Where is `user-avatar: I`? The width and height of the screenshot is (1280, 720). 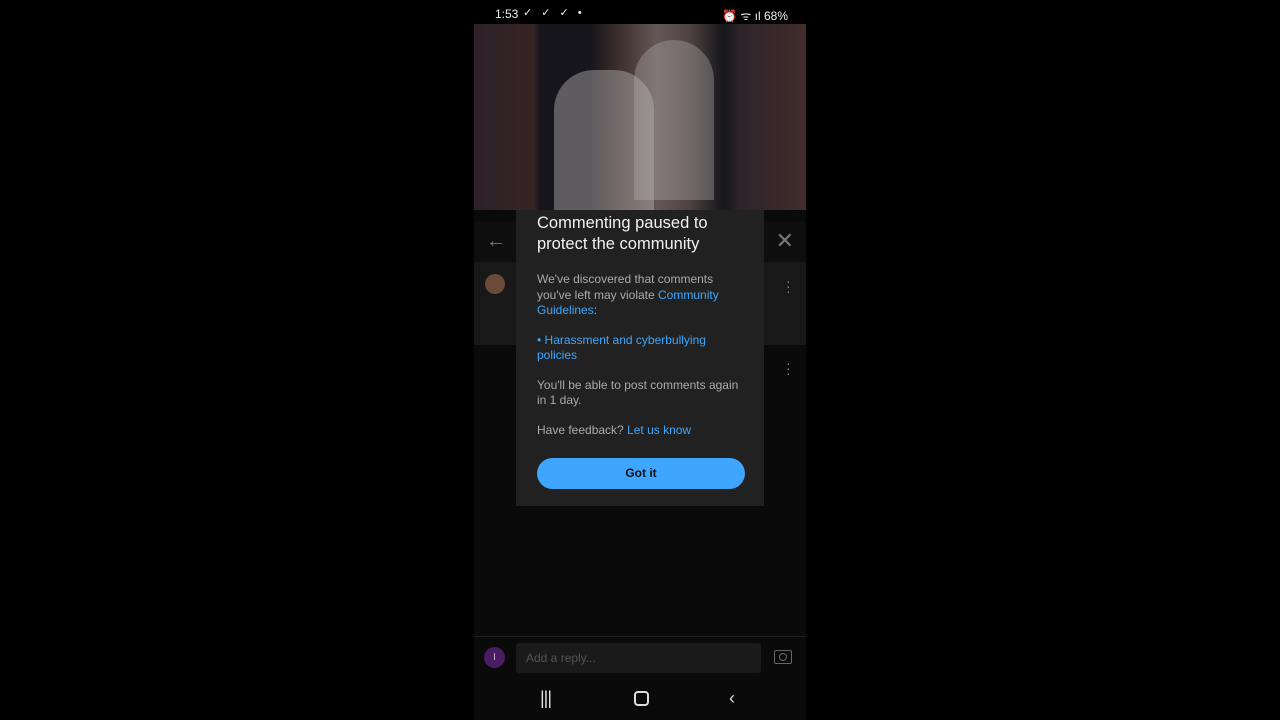 user-avatar: I is located at coordinates (494, 657).